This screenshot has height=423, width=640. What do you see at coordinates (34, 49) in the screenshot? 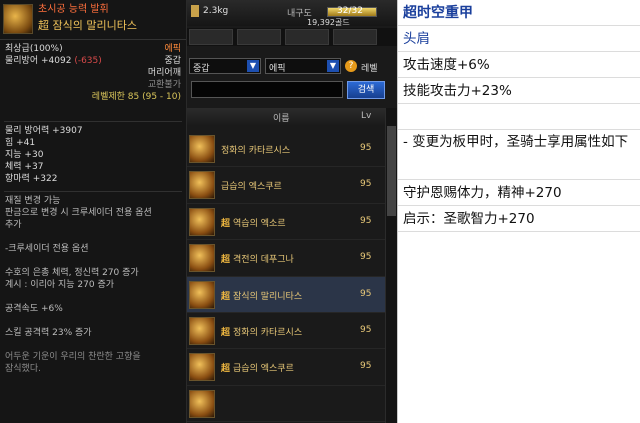
I see `grade: 최상급(100%)` at bounding box center [34, 49].